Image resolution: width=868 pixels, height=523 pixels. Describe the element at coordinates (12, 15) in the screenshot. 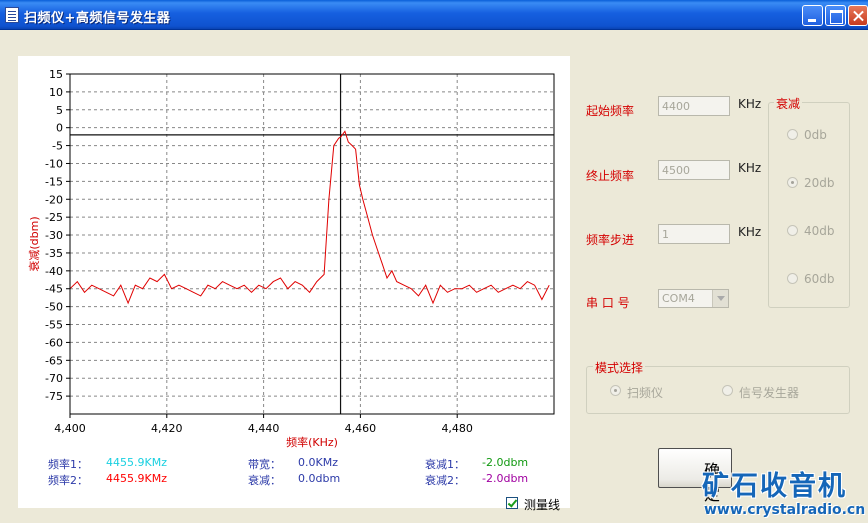

I see `app-icon` at that location.